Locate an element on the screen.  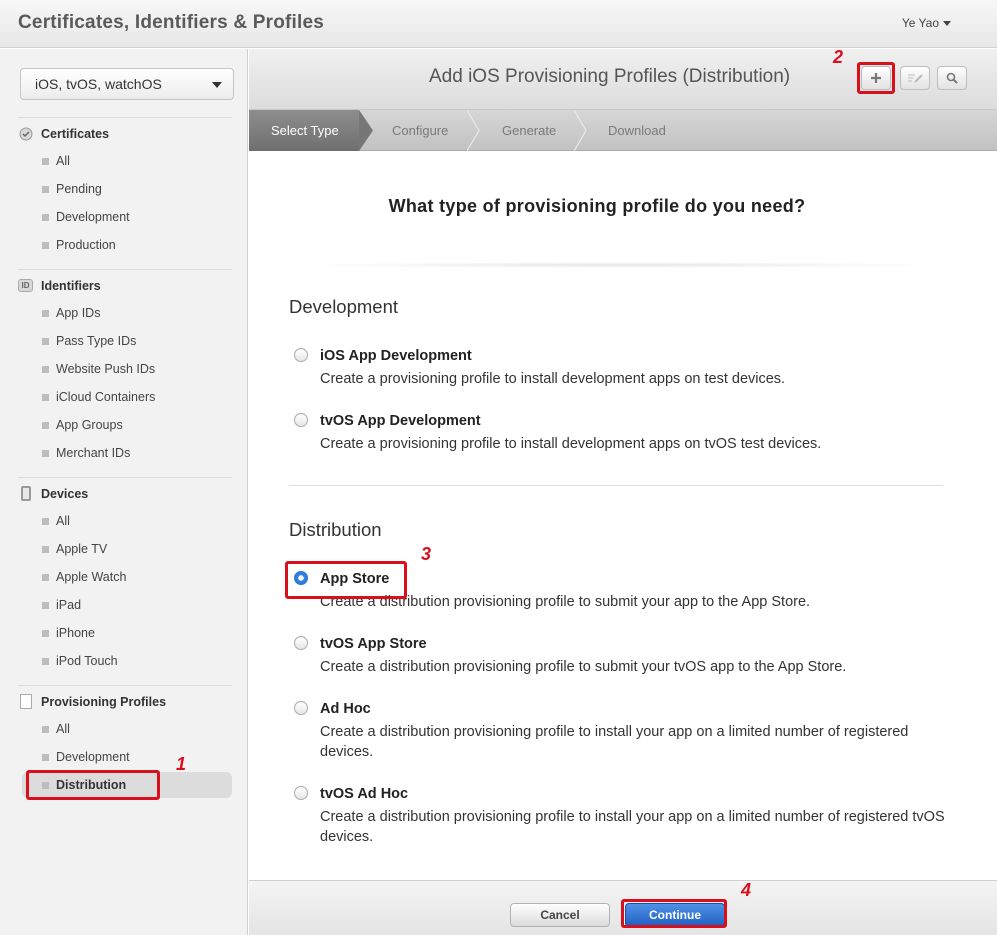
sidebar-item-label: Apple Watch is located at coordinates (91, 577).